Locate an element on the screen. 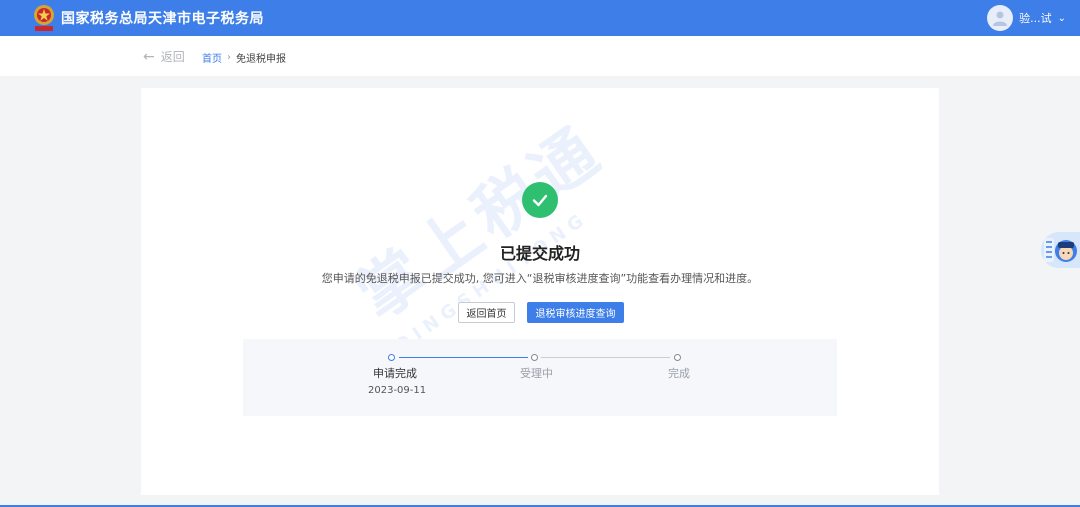  navigation-bar: ← 返回 首页 › 免退税申报 is located at coordinates (540, 56).